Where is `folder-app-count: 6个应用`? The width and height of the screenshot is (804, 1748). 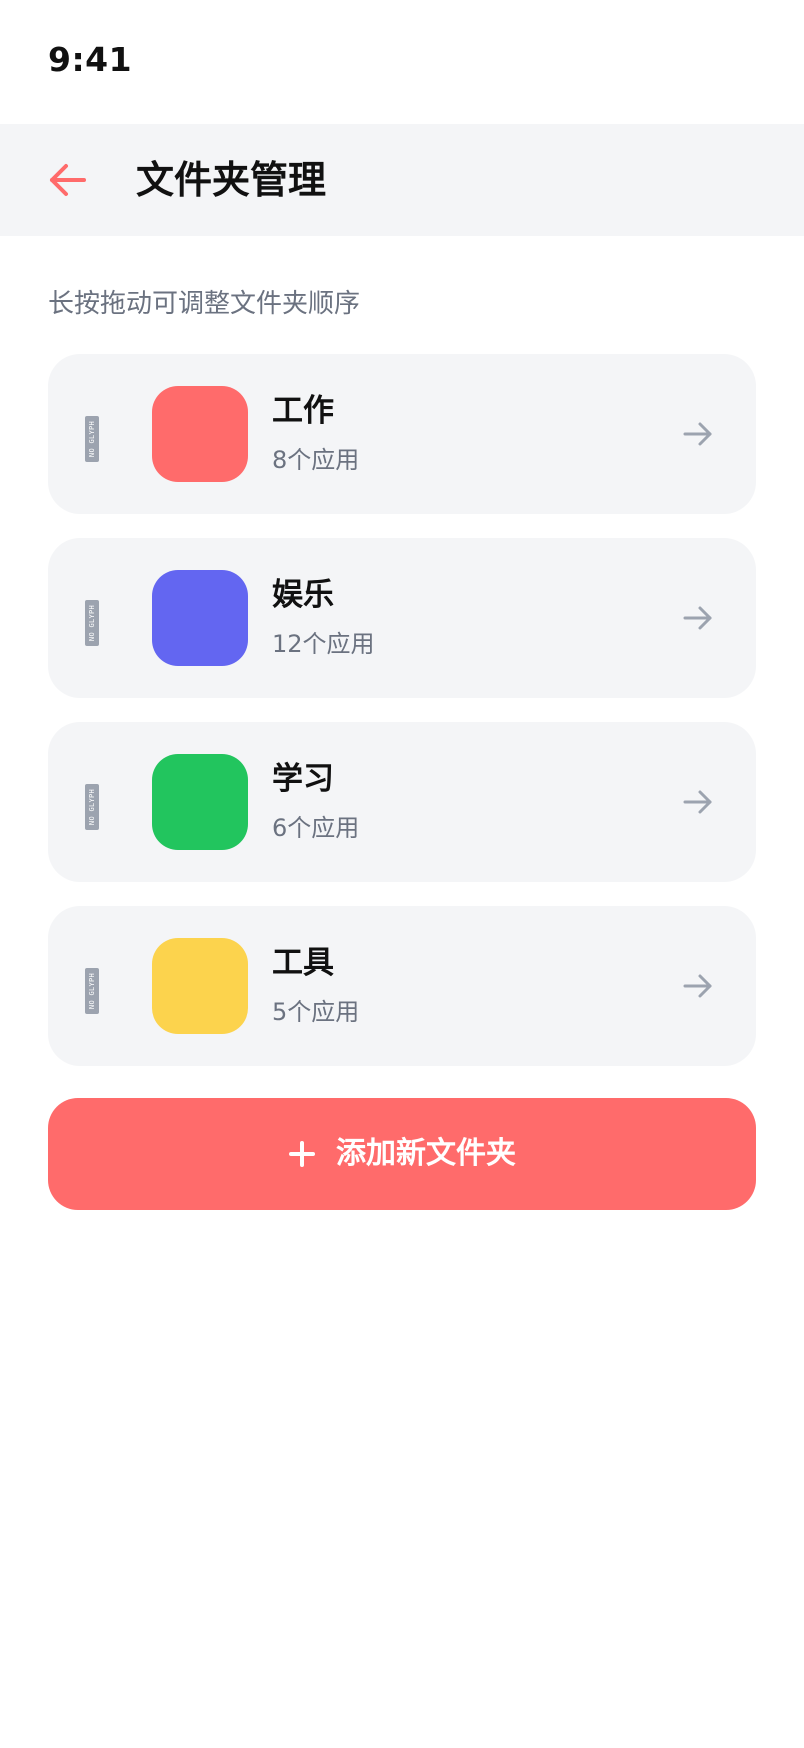 folder-app-count: 6个应用 is located at coordinates (316, 828).